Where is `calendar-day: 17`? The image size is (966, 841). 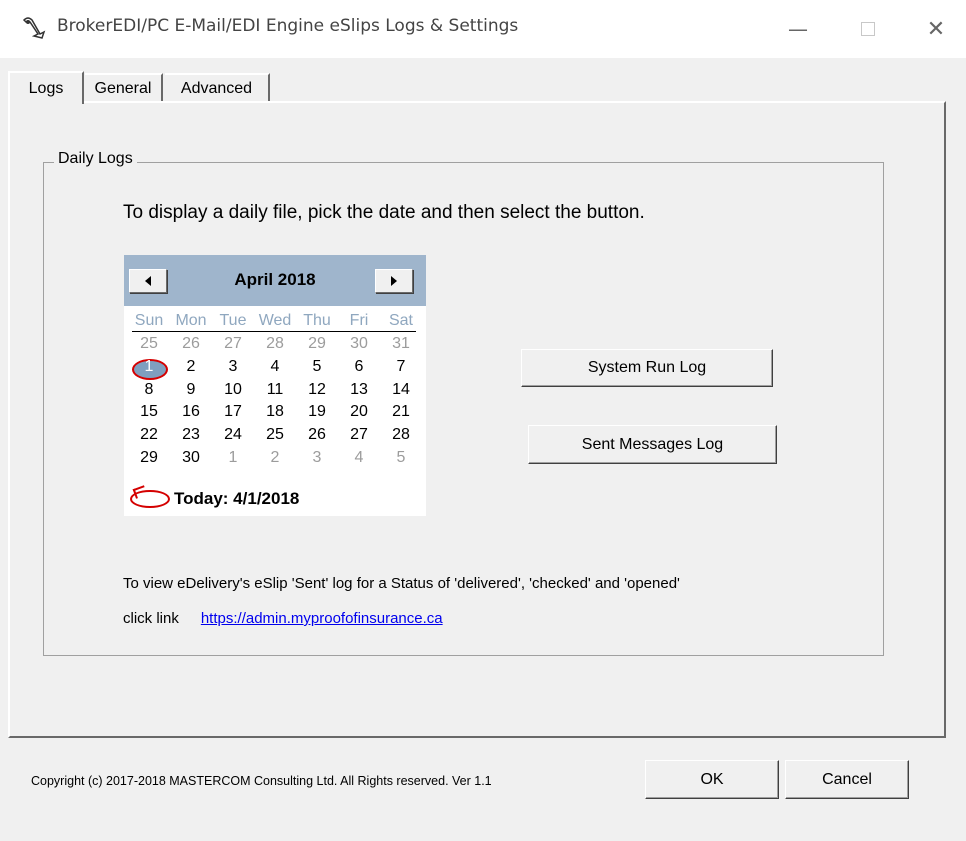 calendar-day: 17 is located at coordinates (233, 412).